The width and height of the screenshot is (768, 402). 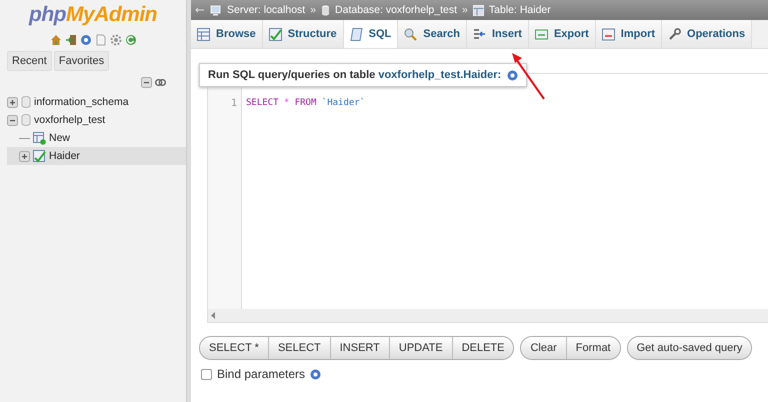 What do you see at coordinates (216, 10) in the screenshot?
I see `server-icon` at bounding box center [216, 10].